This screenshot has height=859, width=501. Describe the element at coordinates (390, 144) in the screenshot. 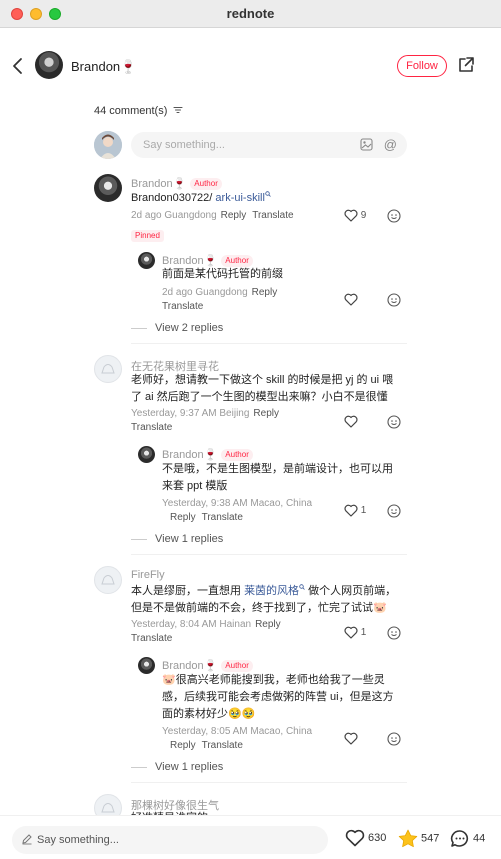

I see `mention-icon: @` at that location.